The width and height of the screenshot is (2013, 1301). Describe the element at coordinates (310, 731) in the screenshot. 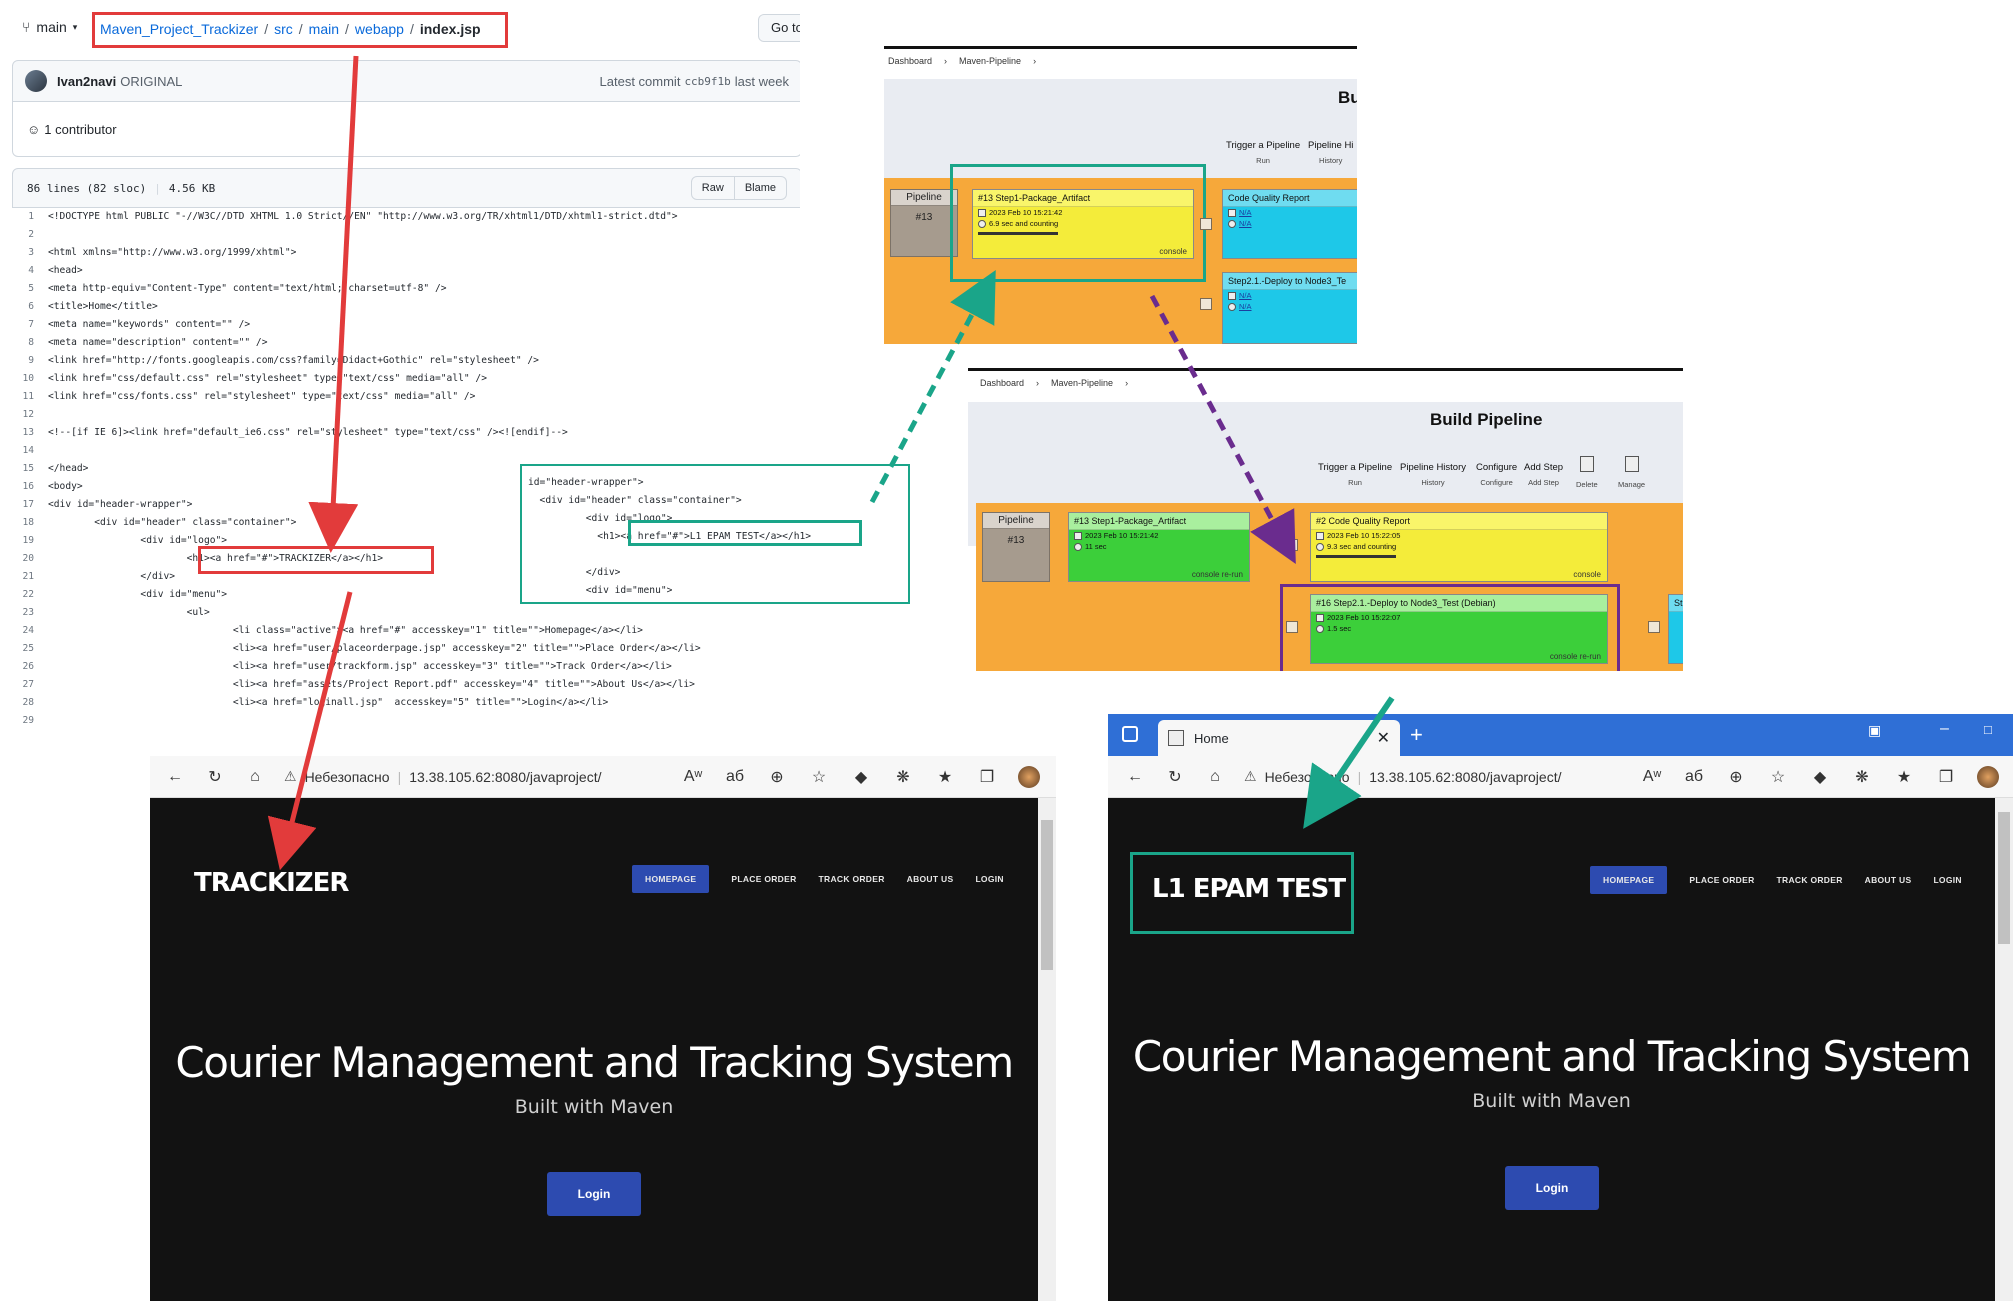

I see `arrow-red-code-to-site` at that location.